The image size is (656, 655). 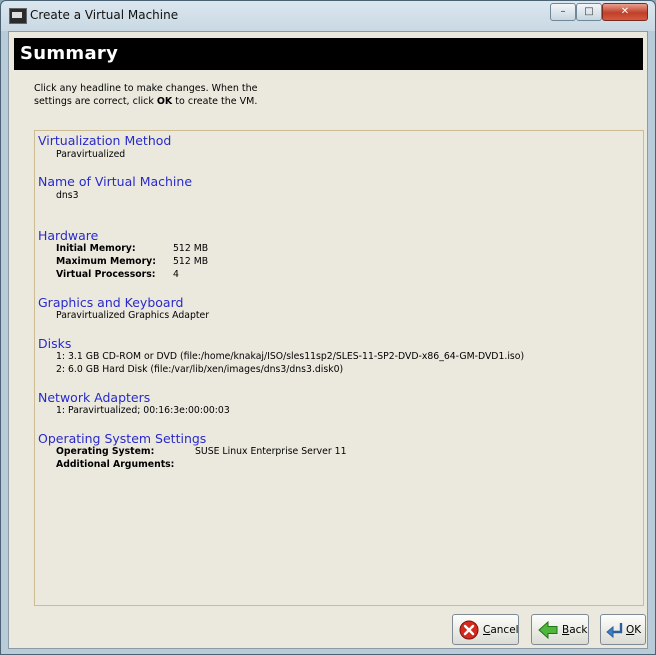 I want to click on maximum-memory-row: Maximum Memory: 512 MB, so click(x=132, y=261).